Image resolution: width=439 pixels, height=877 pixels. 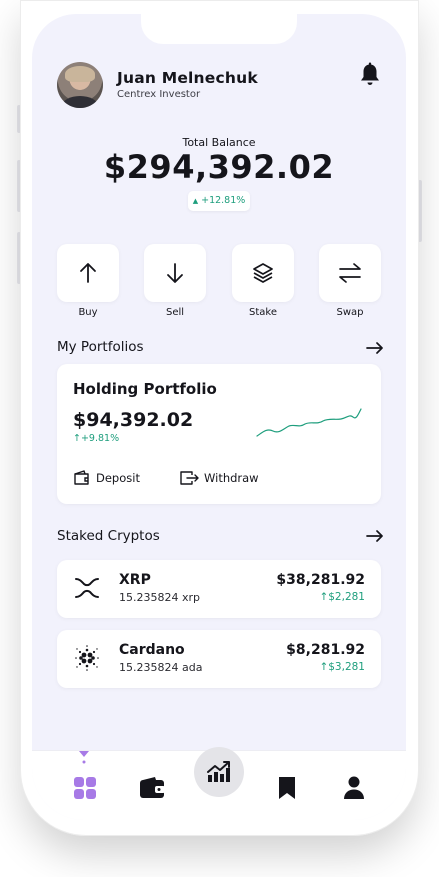 What do you see at coordinates (108, 536) in the screenshot?
I see `staked-title: Staked Cryptos` at bounding box center [108, 536].